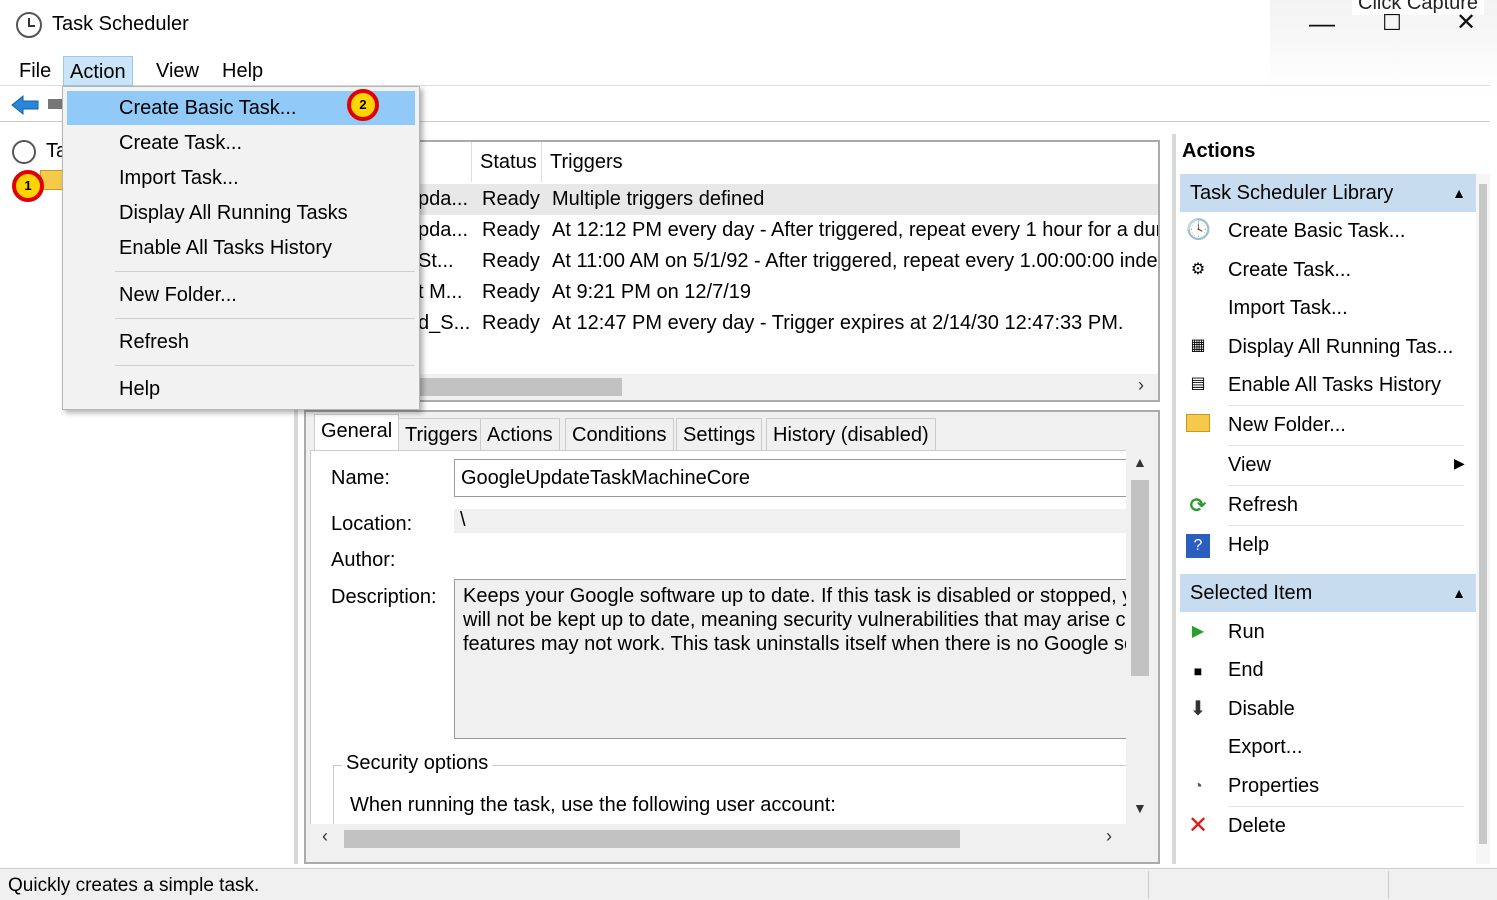 The width and height of the screenshot is (1497, 900). Describe the element at coordinates (241, 342) in the screenshot. I see `menu-item-refresh: Refresh` at that location.